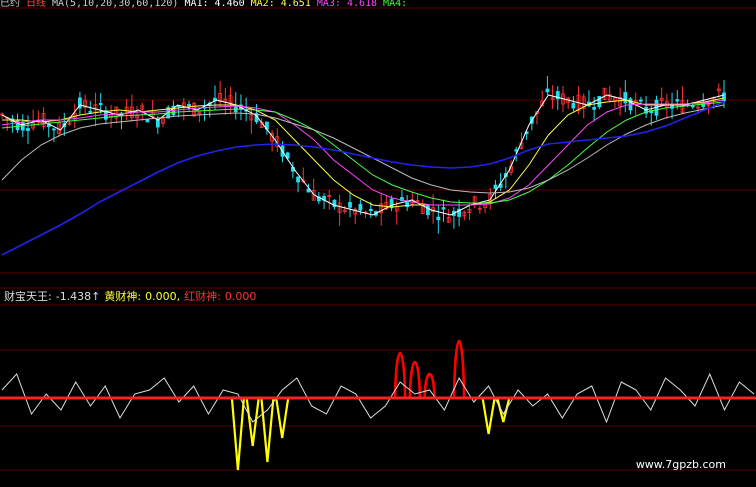 The image size is (756, 487). I want to click on sub-label-1: -1.438↑, so click(78, 296).